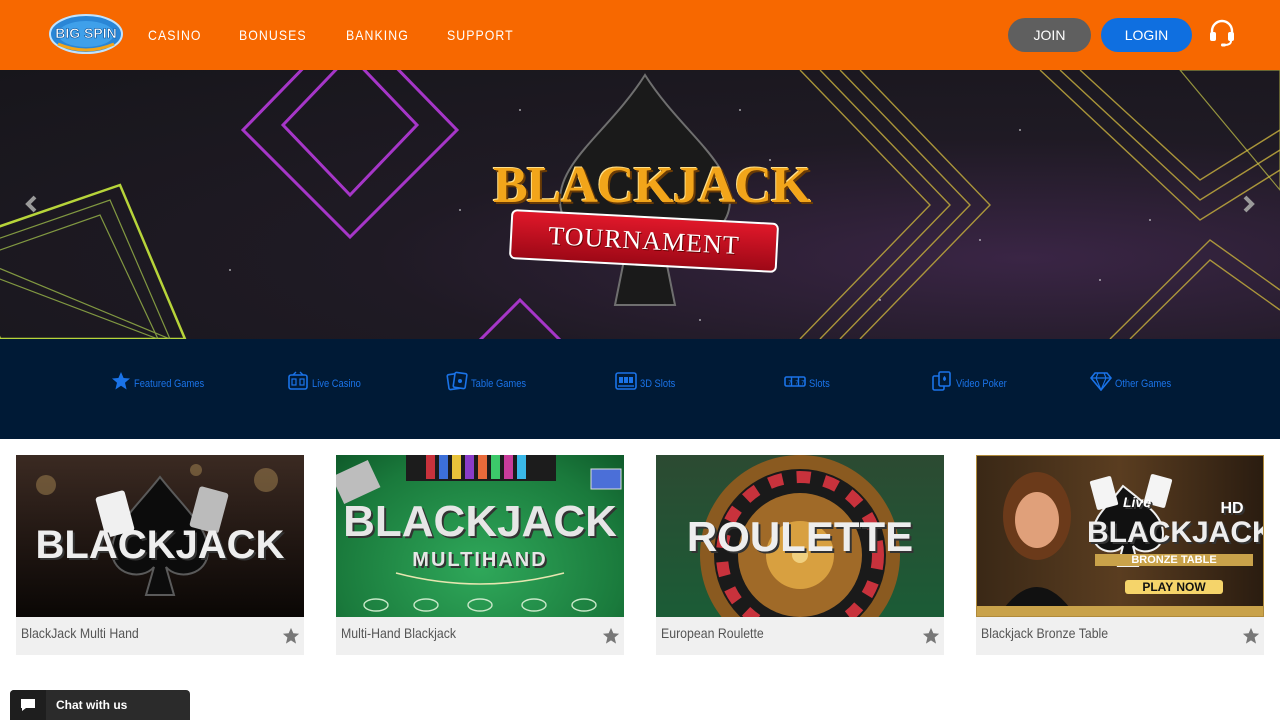  I want to click on hd-badge: HD, so click(1232, 508).